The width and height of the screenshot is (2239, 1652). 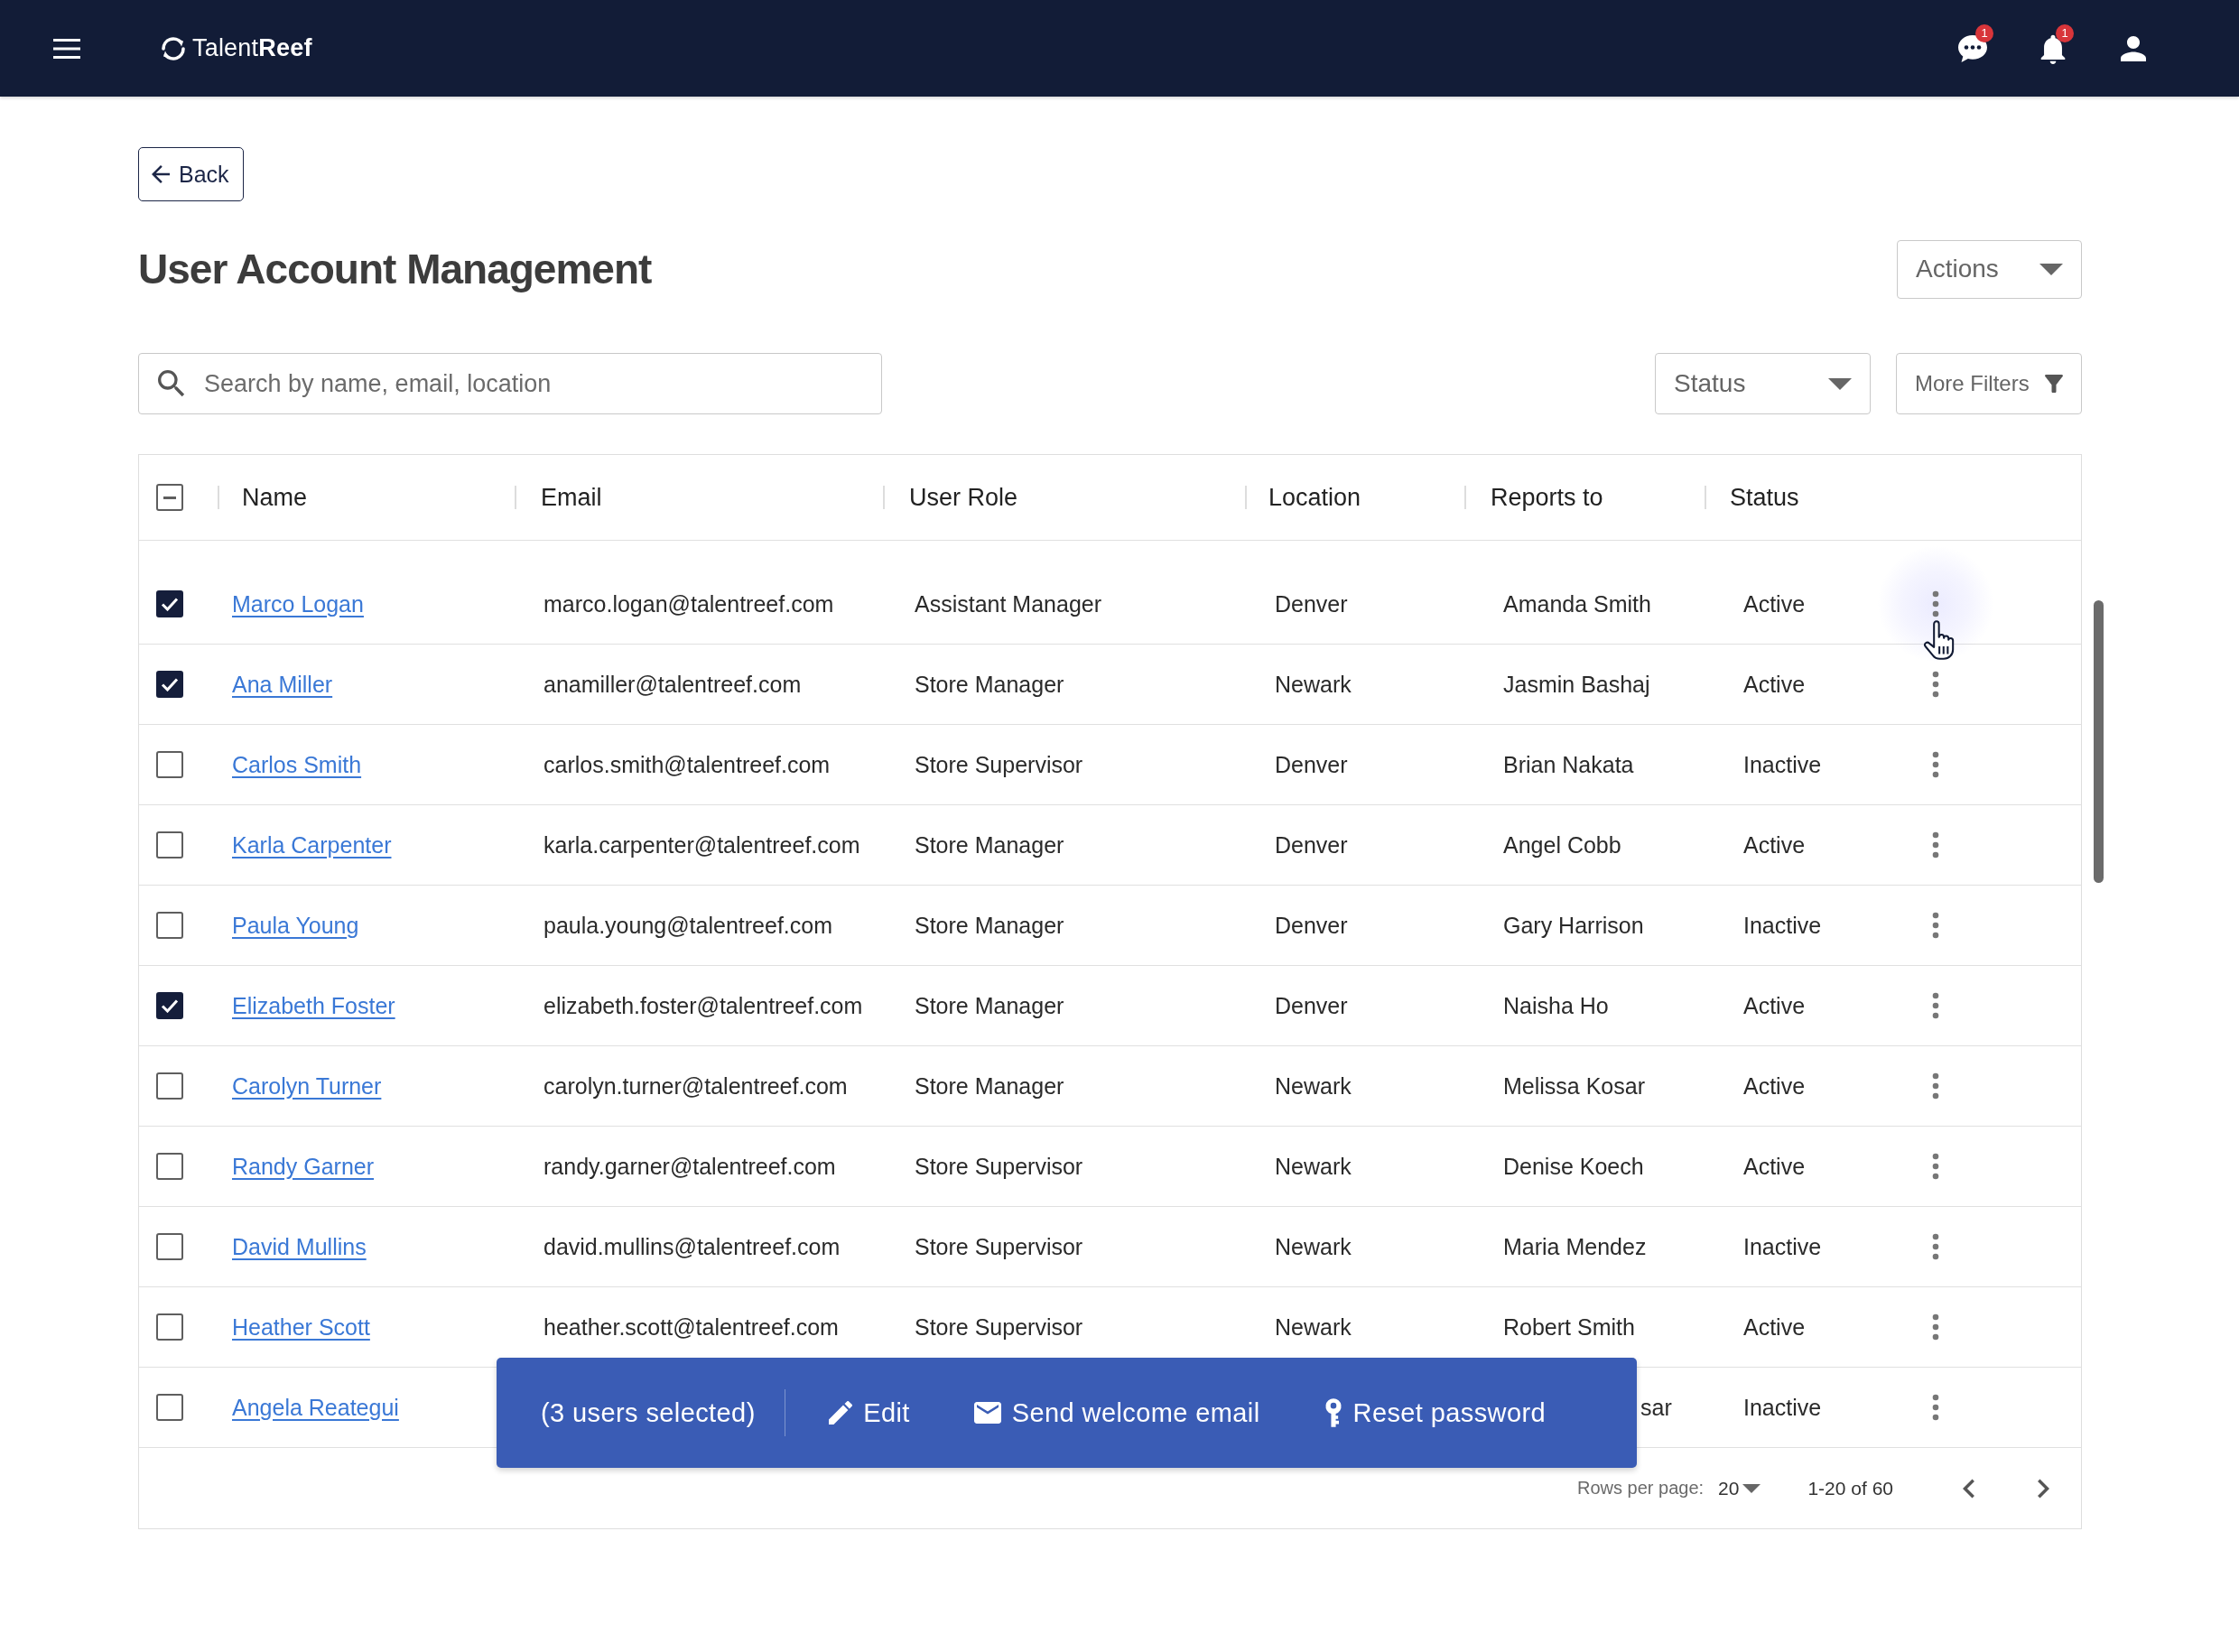 I want to click on page-range-text: 1-20 of 60, so click(x=1850, y=1488).